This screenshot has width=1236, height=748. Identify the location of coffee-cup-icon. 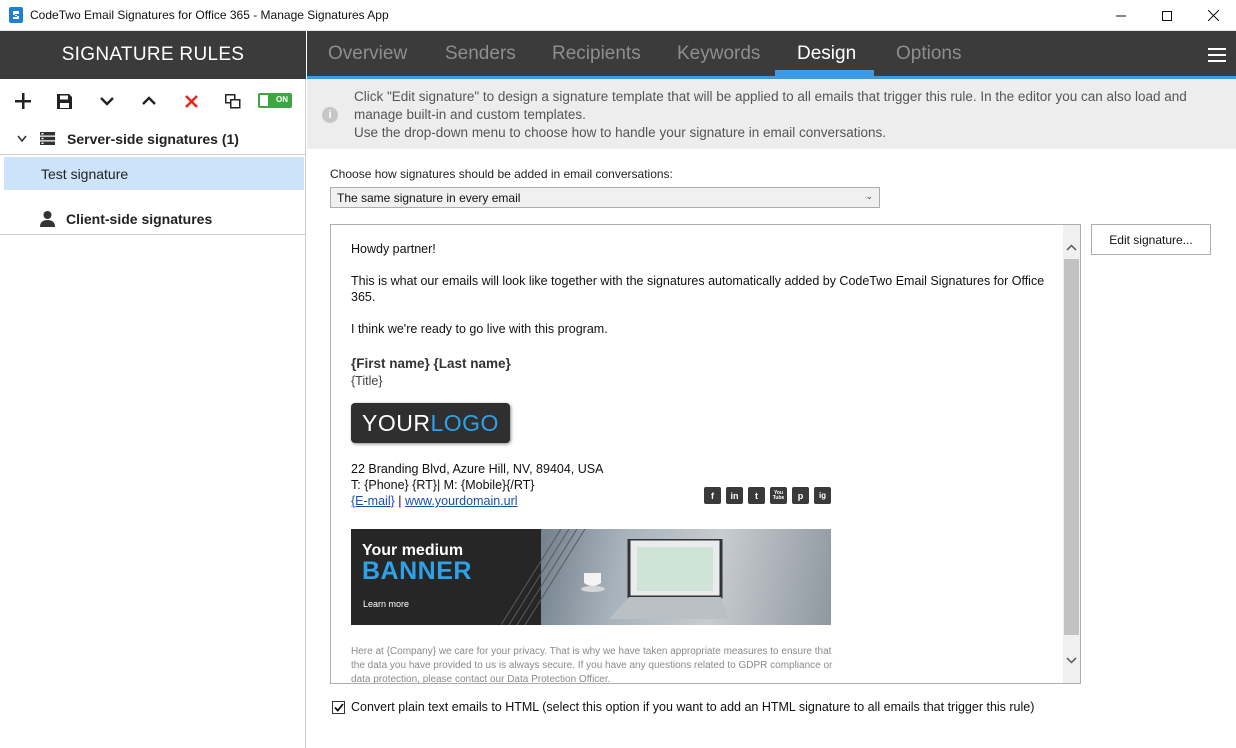
(593, 582).